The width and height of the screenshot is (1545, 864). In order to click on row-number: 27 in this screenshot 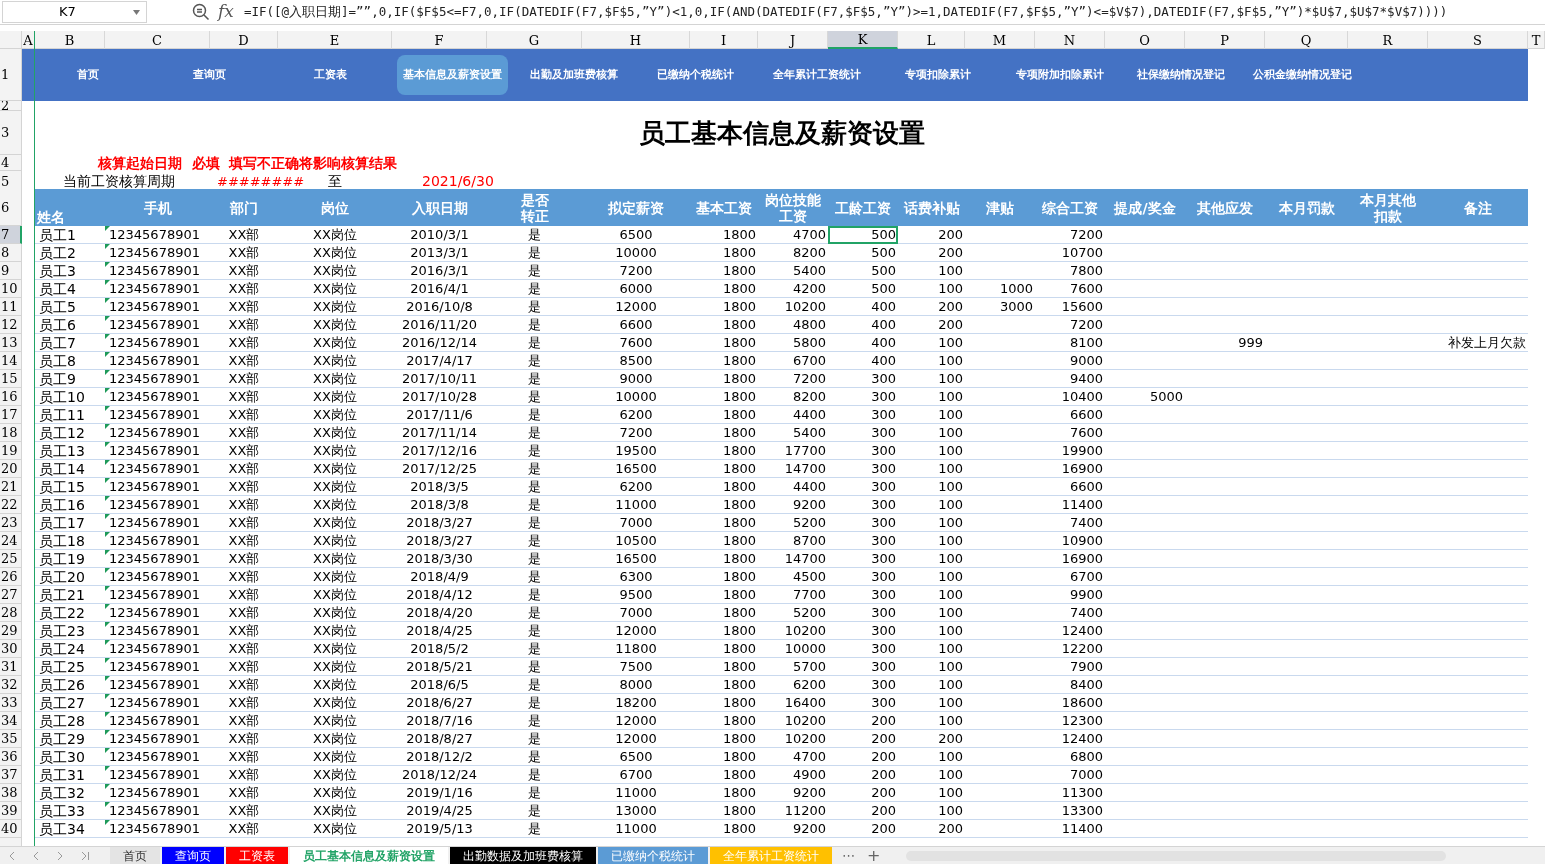, I will do `click(11, 595)`.